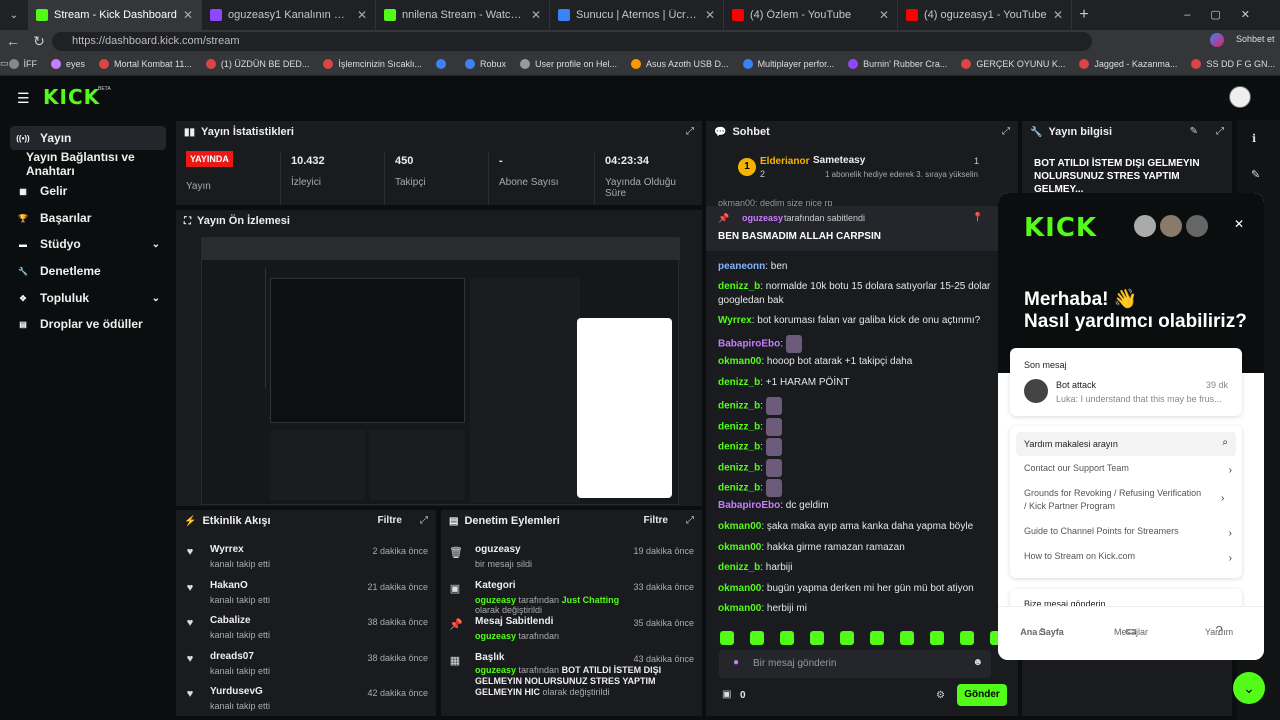  Describe the element at coordinates (1240, 97) in the screenshot. I see `avatar` at that location.